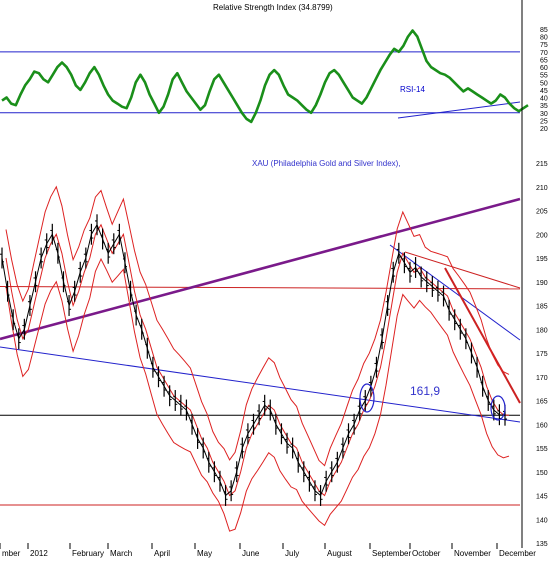  What do you see at coordinates (88, 553) in the screenshot?
I see `xau-x-tick-label: February` at bounding box center [88, 553].